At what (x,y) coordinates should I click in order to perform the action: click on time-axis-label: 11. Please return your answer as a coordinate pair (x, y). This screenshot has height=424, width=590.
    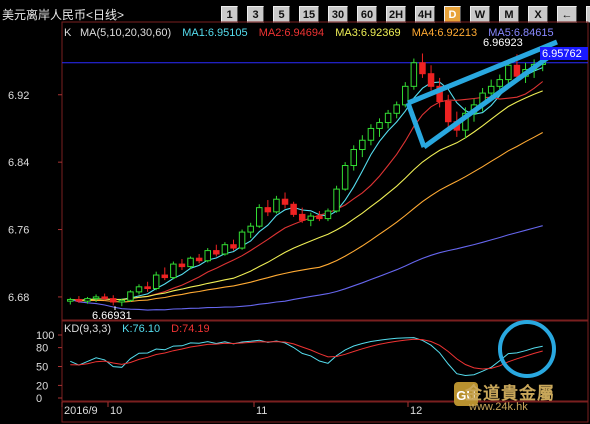
    Looking at the image, I should click on (261, 411).